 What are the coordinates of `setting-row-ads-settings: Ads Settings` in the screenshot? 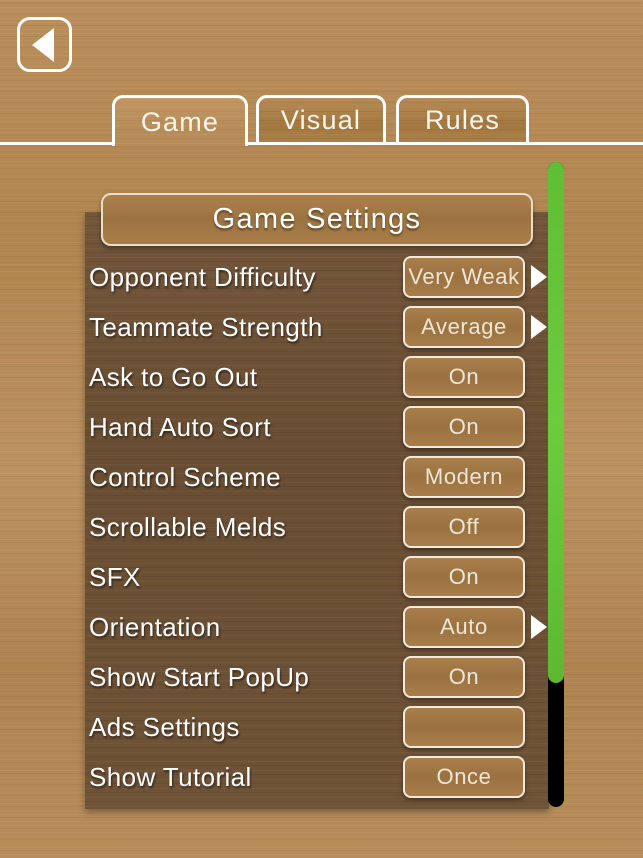 It's located at (321, 727).